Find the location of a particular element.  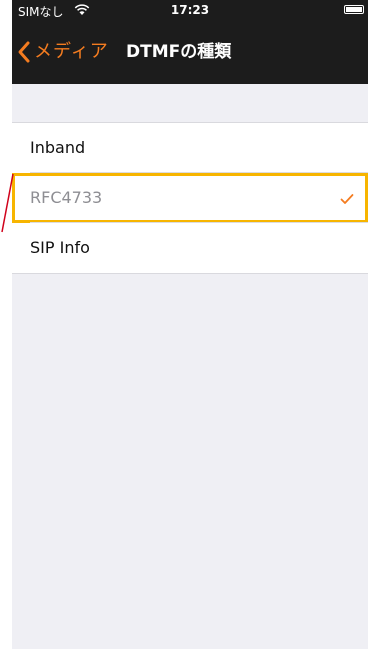

option-rfc4733: RFC4733 is located at coordinates (190, 198).